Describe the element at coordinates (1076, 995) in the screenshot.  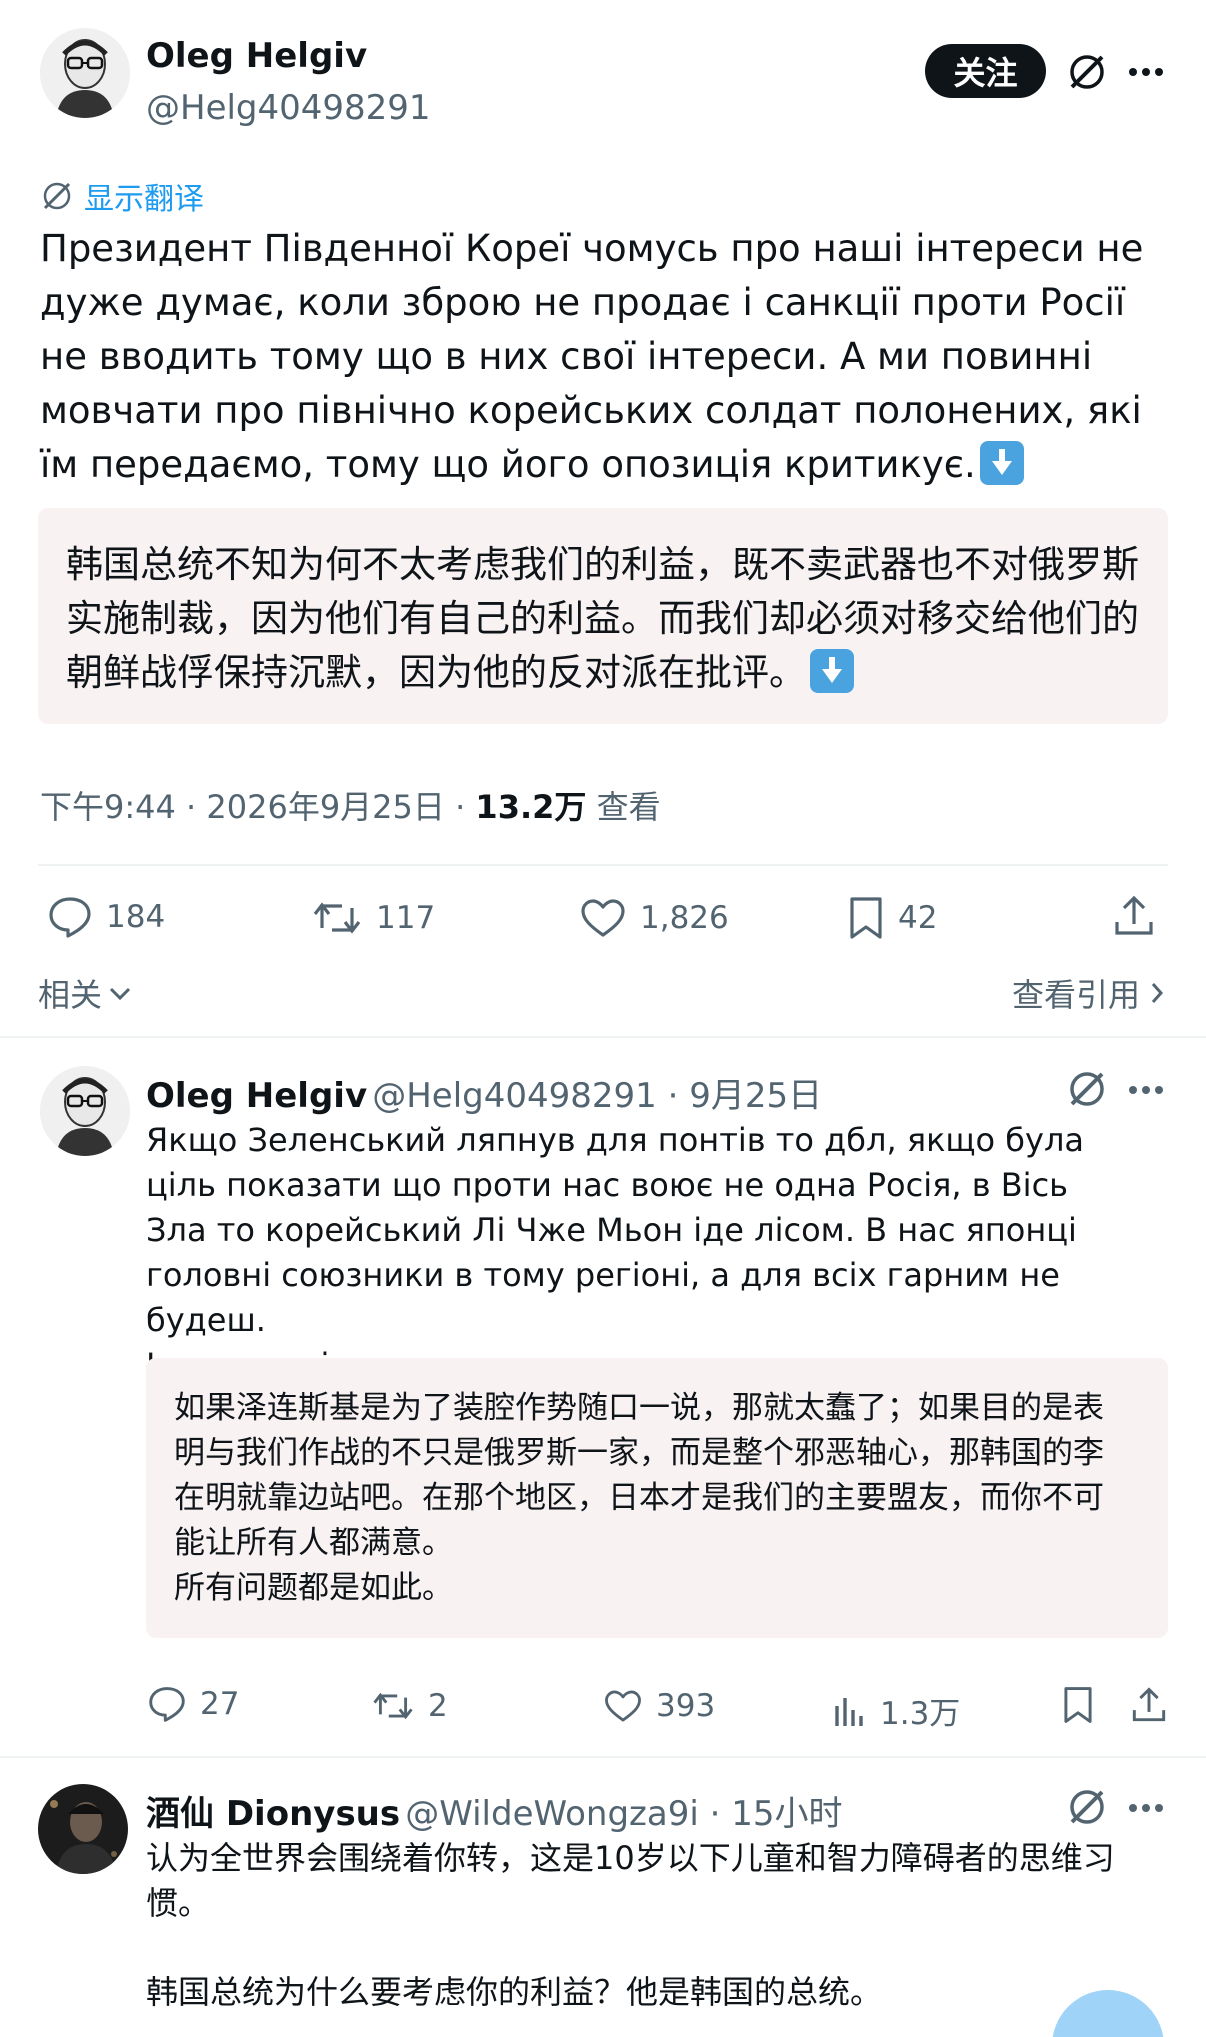
I see `view-quotes-label: 查看引用` at that location.